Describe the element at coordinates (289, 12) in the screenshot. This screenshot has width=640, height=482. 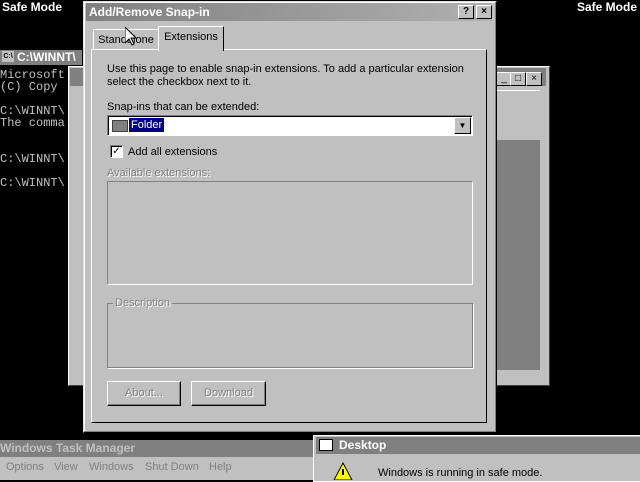
I see `dialog-titlebar: Add/Remove Snap-in` at that location.